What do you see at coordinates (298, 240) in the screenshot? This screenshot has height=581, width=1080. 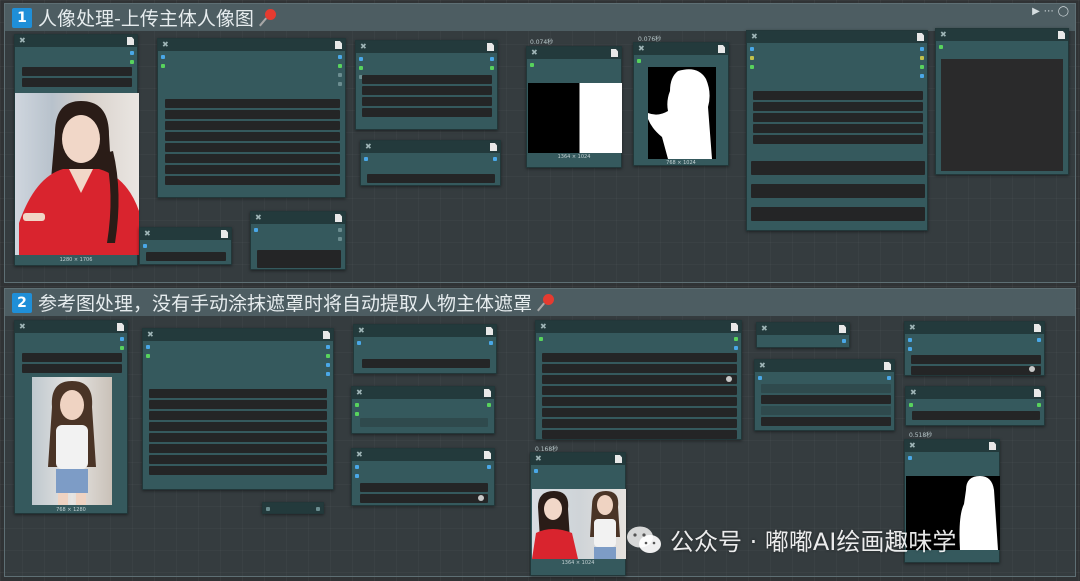 I see `node-small-b: ✖` at bounding box center [298, 240].